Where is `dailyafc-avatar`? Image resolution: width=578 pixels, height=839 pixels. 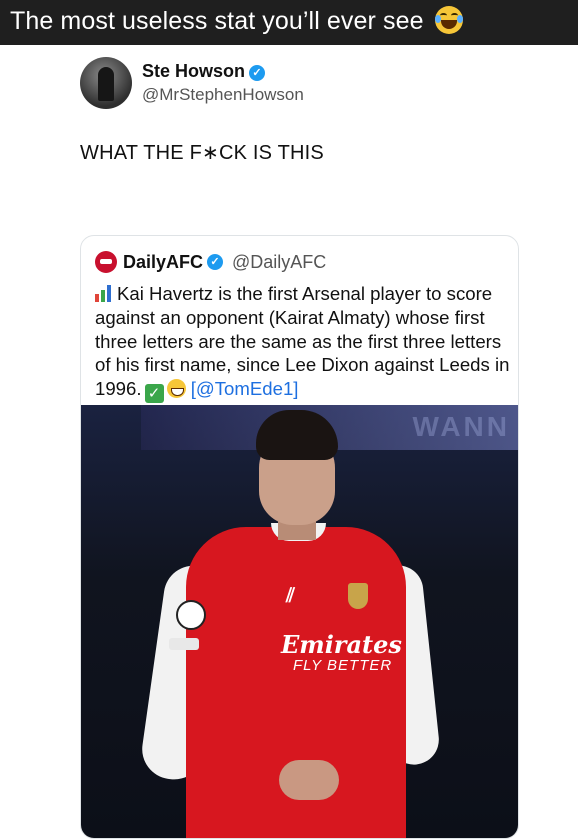
dailyafc-avatar is located at coordinates (106, 262).